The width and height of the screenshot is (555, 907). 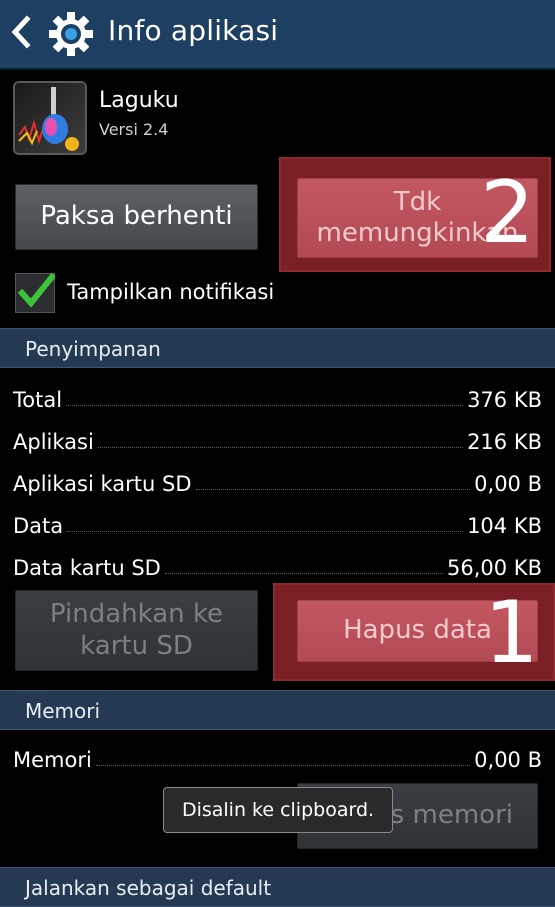 What do you see at coordinates (53, 442) in the screenshot?
I see `storage-row-label: Aplikasi` at bounding box center [53, 442].